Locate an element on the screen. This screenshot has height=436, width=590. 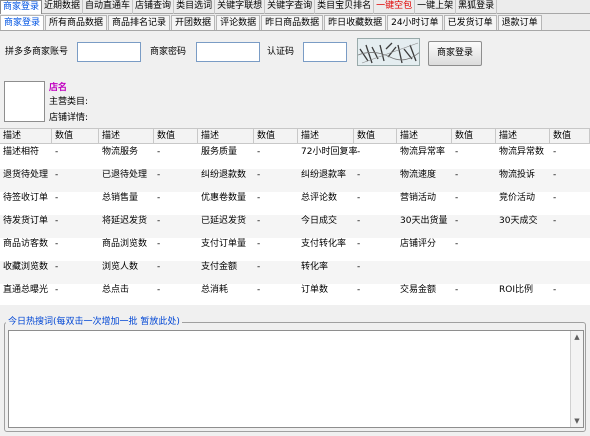
metric-label: 浏览人数 is located at coordinates (120, 267).